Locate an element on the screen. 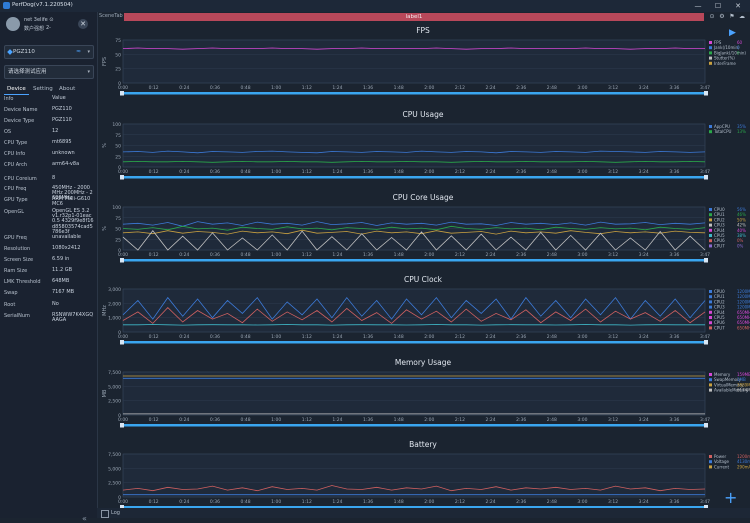 This screenshot has height=523, width=750. info-value: 7167 MB is located at coordinates (63, 292).